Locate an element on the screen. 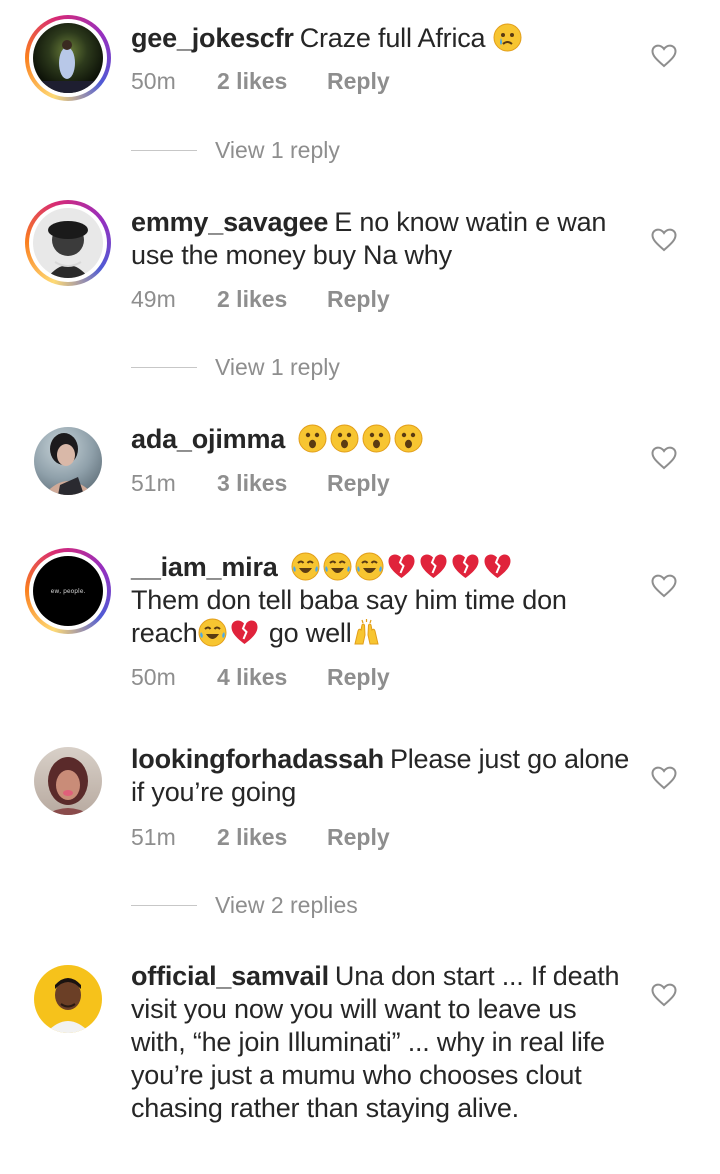 This screenshot has height=1174, width=720. comment-meta: 49m 2 likes Reply is located at coordinates (260, 299).